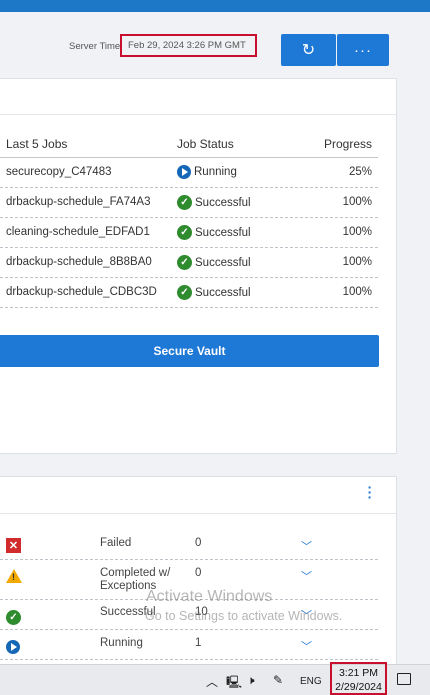 The width and height of the screenshot is (430, 695). I want to click on job-name: drbackup-schedule_CDBC3D, so click(81, 292).